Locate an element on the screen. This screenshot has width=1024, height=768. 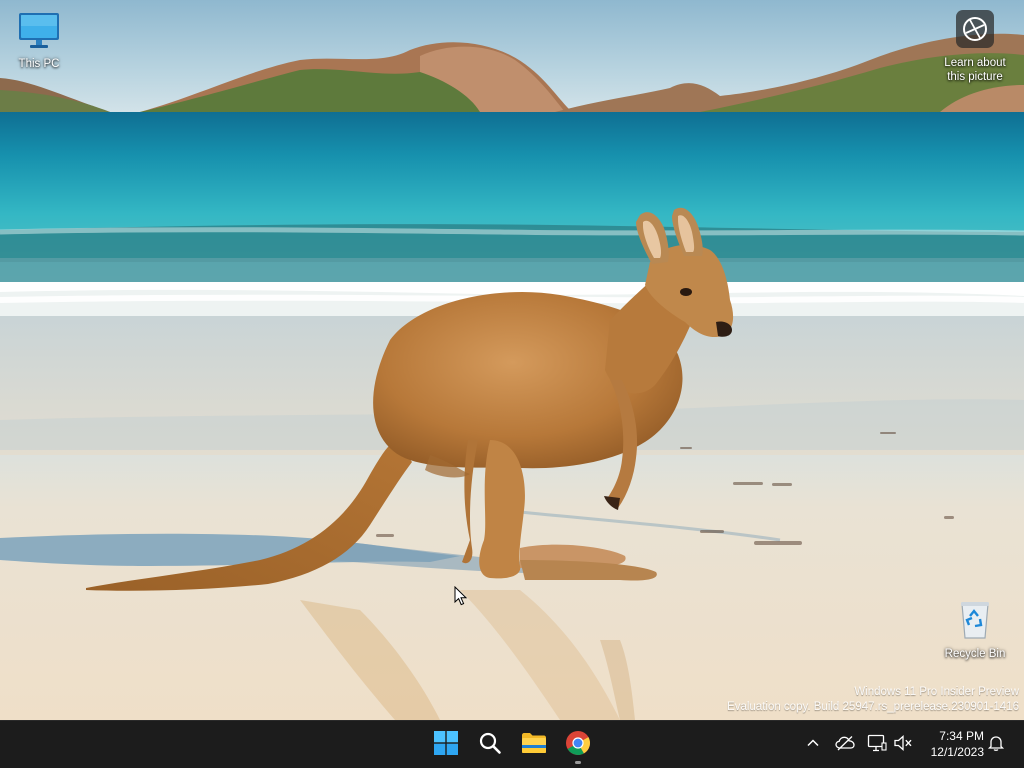
learn-about-label-line1: Learn about is located at coordinates (975, 63).